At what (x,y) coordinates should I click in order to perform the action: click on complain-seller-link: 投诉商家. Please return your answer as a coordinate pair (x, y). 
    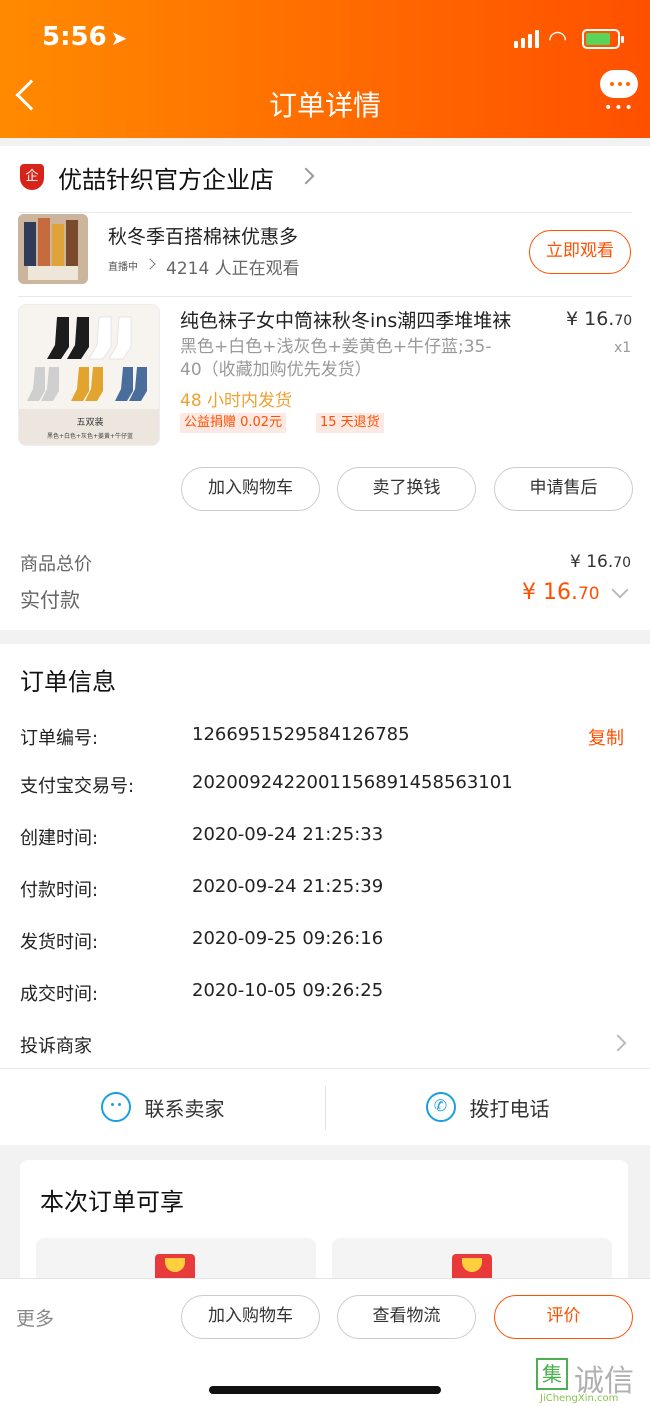
    Looking at the image, I should click on (56, 1045).